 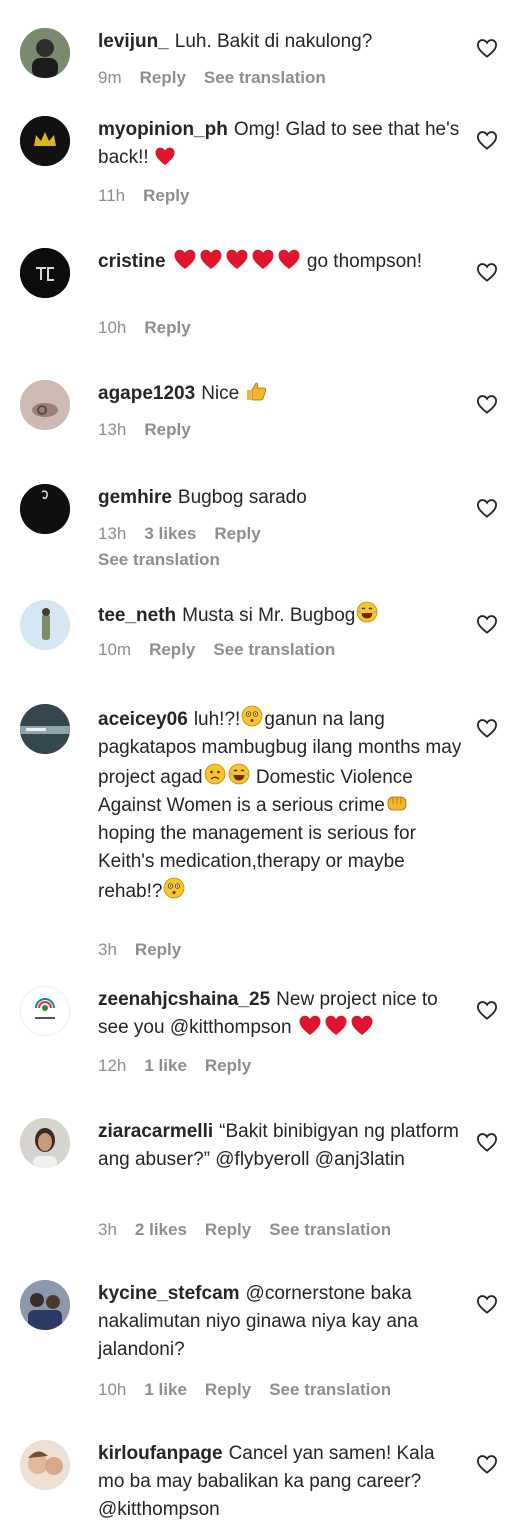 I want to click on username: gemhire, so click(x=135, y=497).